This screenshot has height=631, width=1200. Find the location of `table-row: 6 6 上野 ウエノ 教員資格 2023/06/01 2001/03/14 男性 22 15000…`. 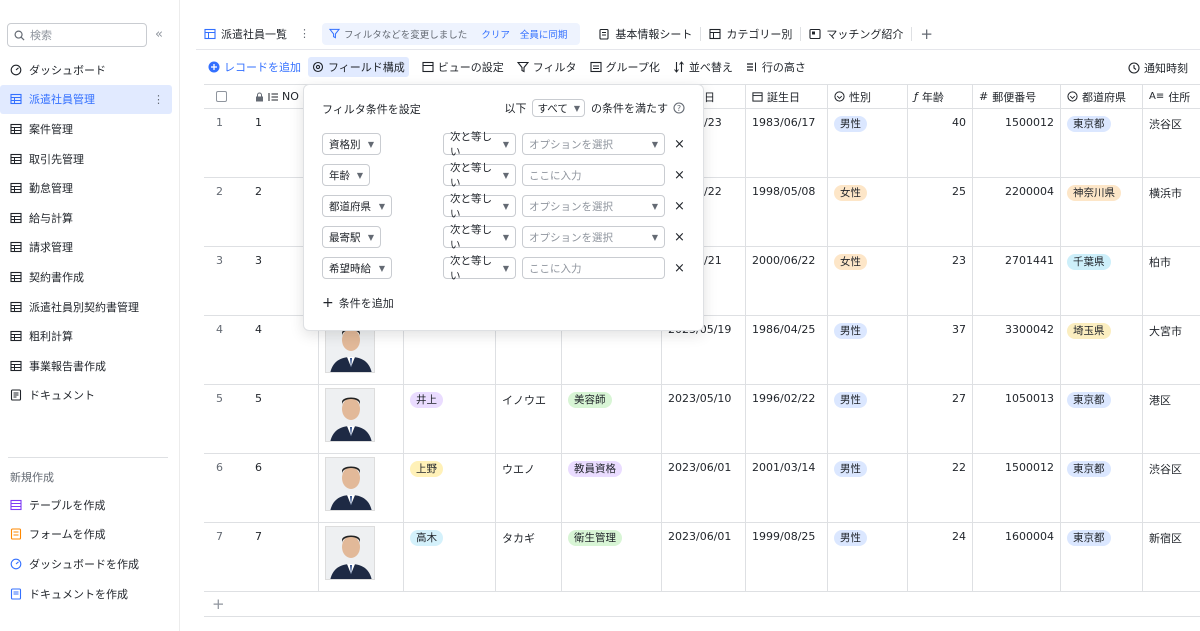

table-row: 6 6 上野 ウエノ 教員資格 2023/06/01 2001/03/14 男性 22 15000… is located at coordinates (702, 488).